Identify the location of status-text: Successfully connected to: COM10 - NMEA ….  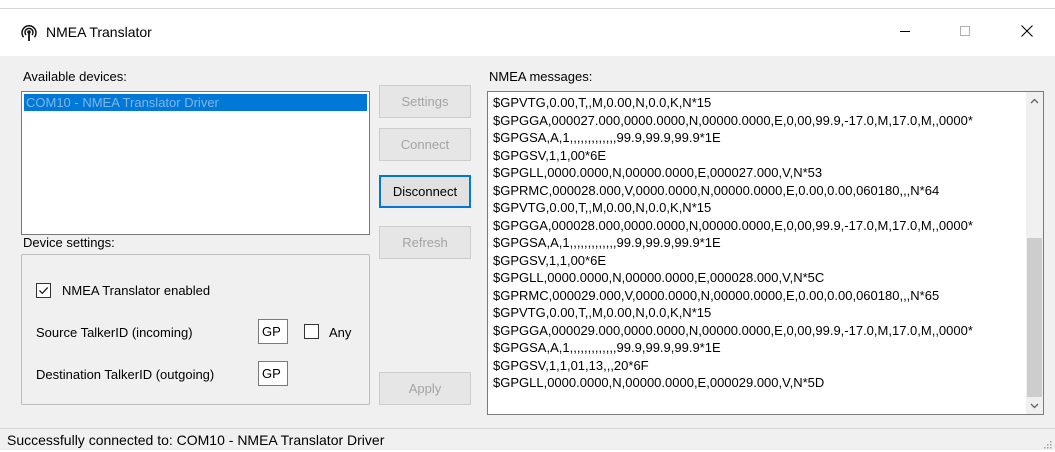
(196, 440).